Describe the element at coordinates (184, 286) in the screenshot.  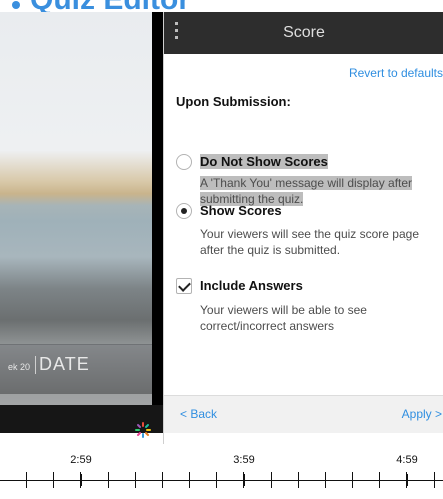
I see `include-answers-checkbox` at that location.